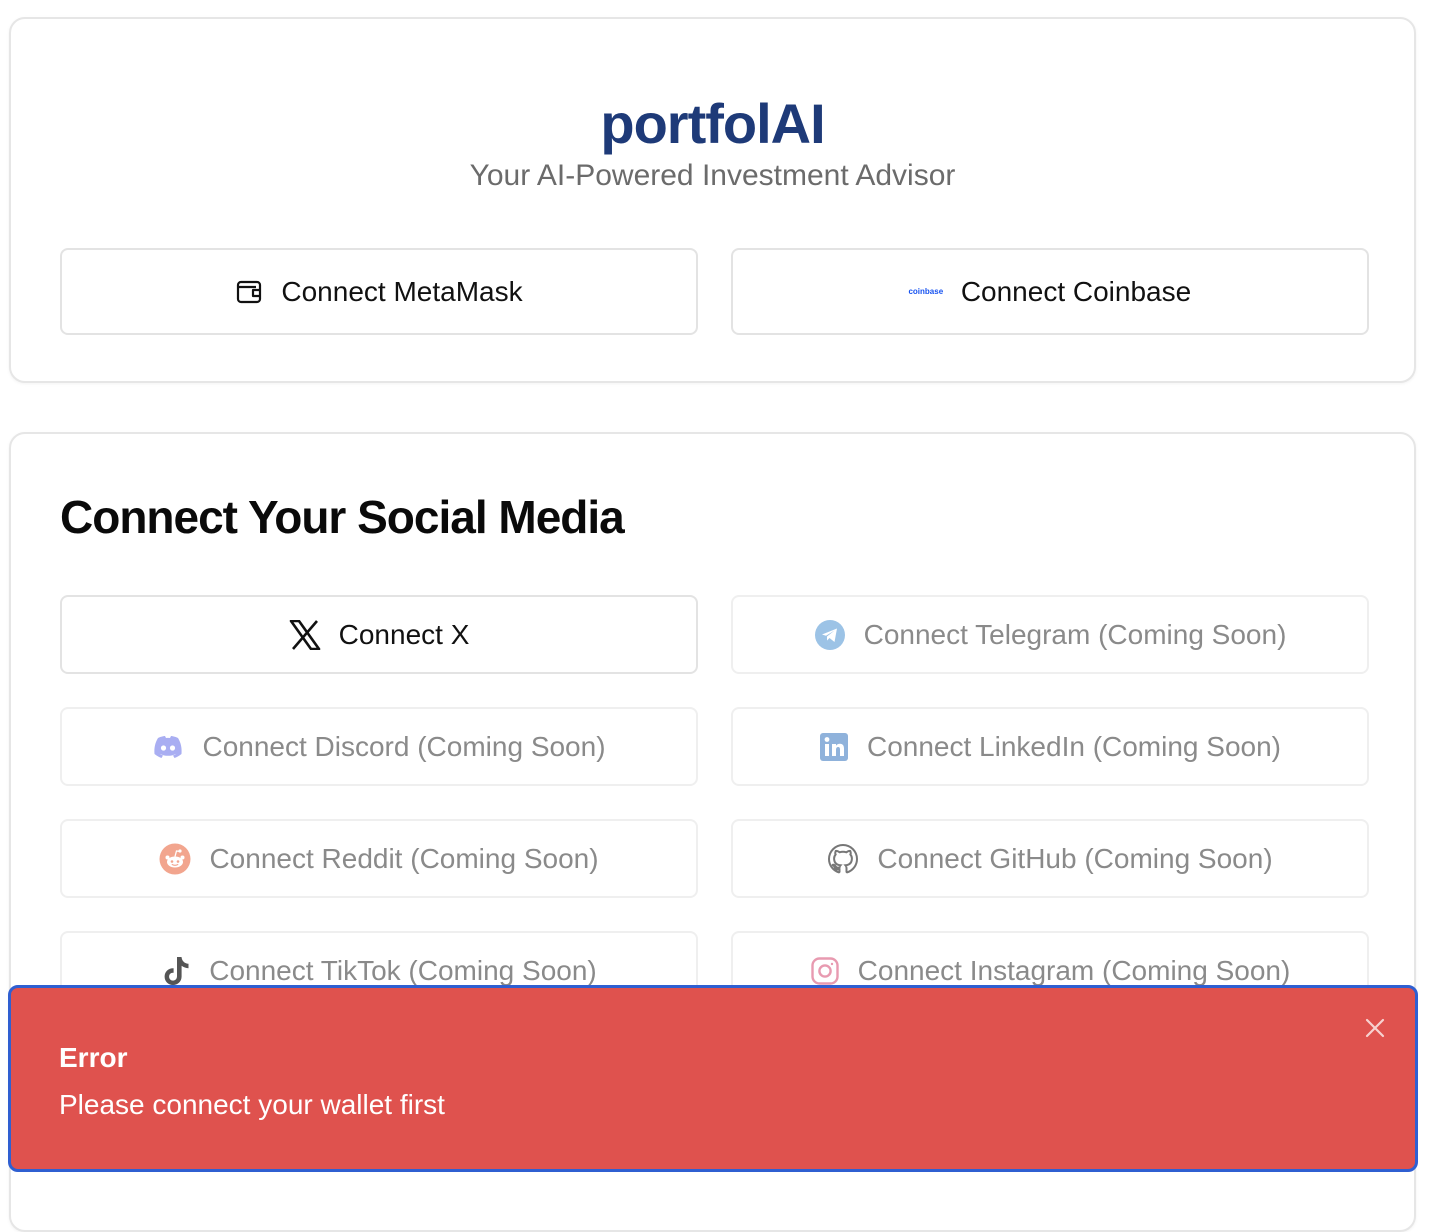  What do you see at coordinates (93, 1057) in the screenshot?
I see `toast-title: Error` at bounding box center [93, 1057].